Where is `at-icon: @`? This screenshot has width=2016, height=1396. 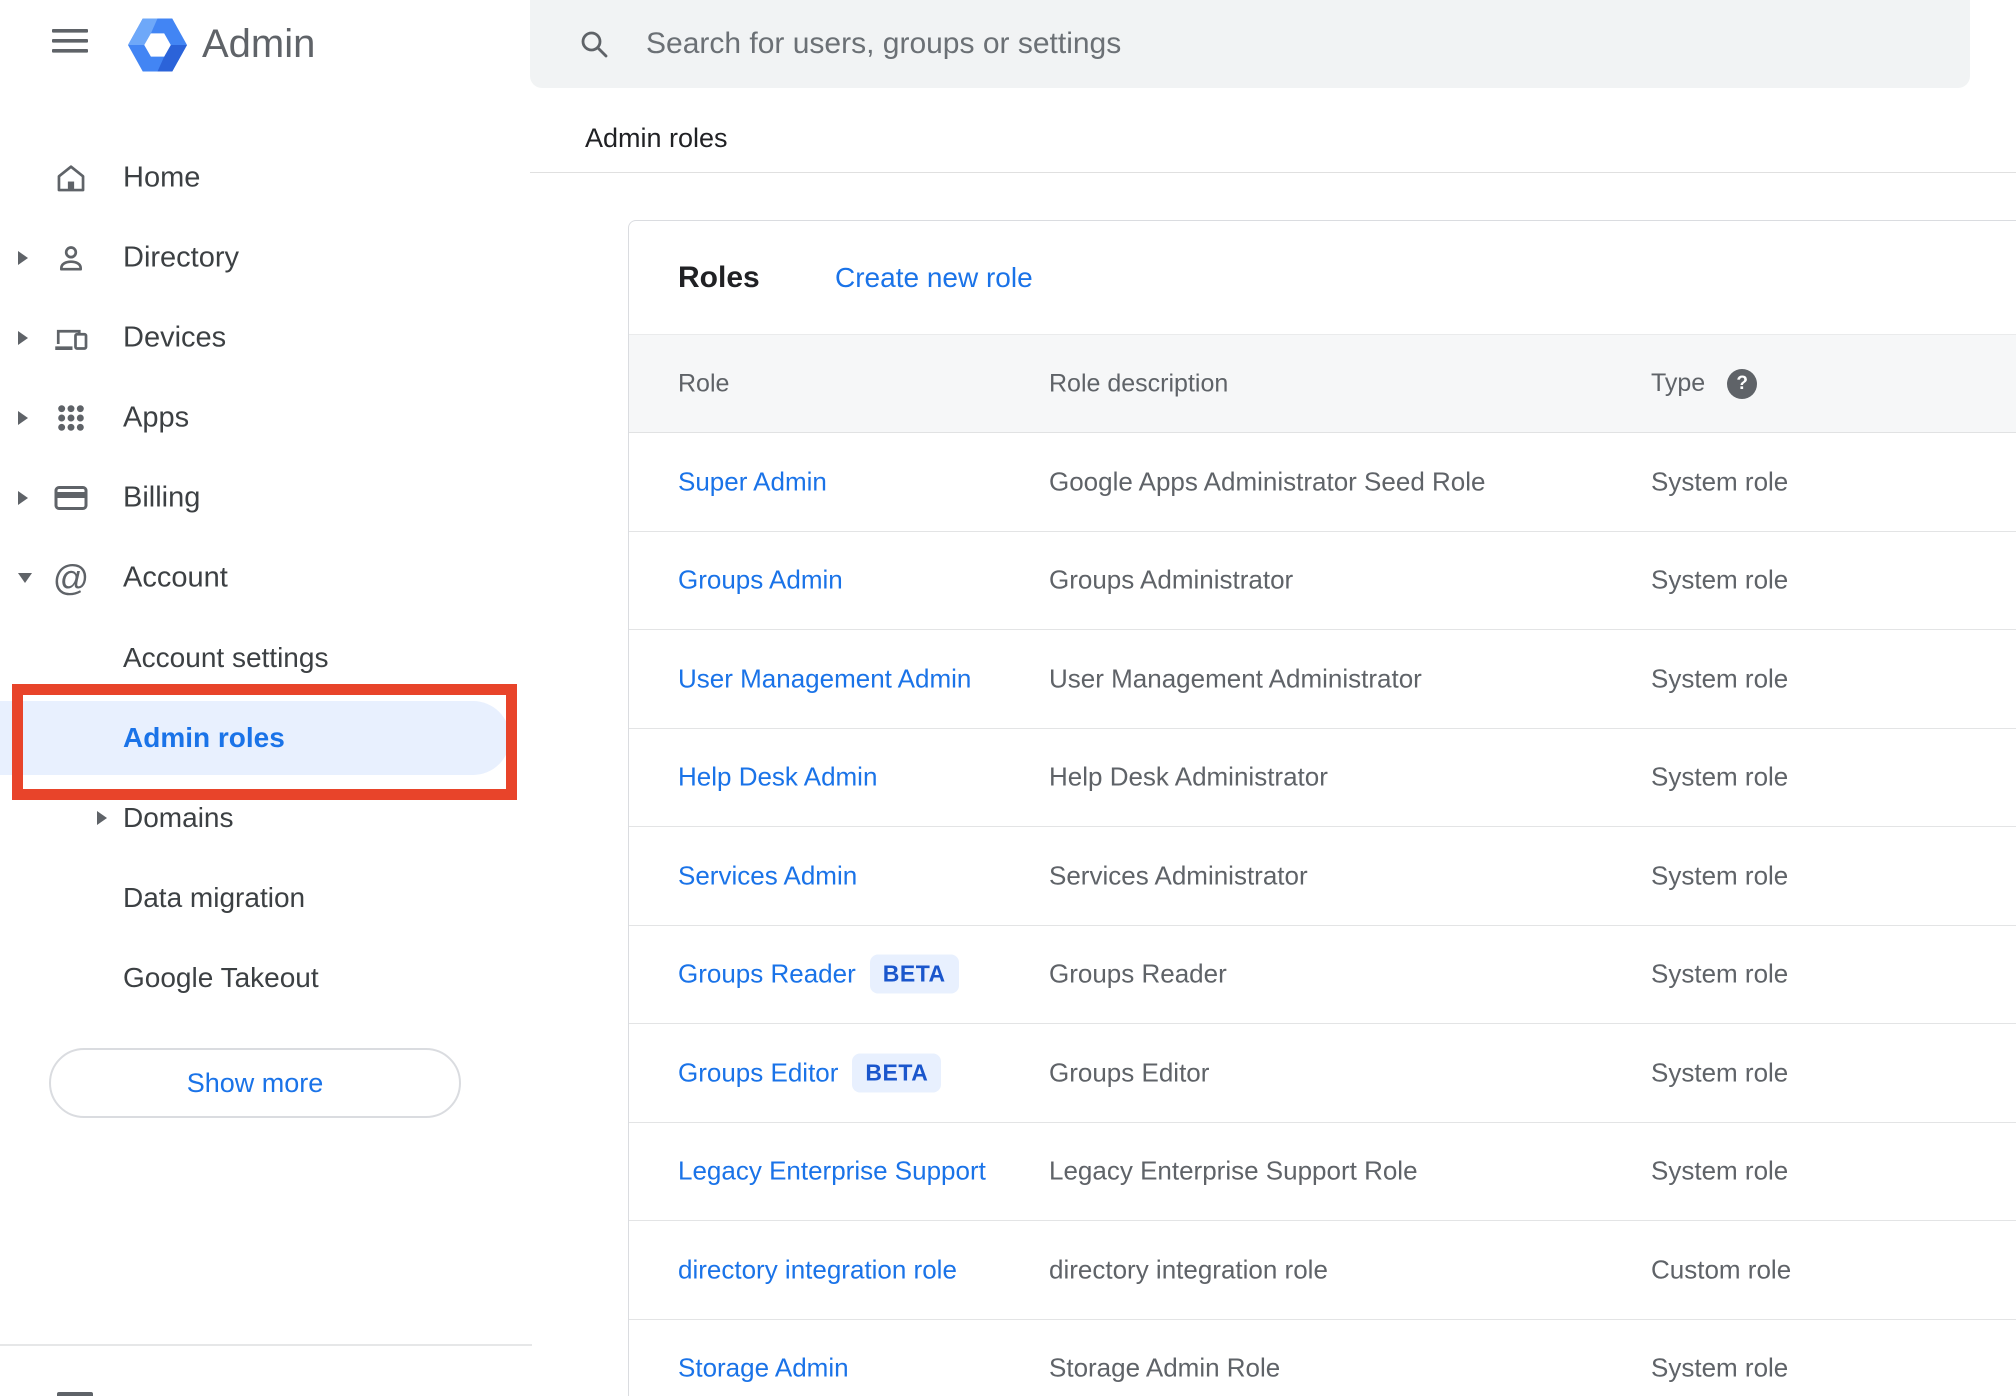 at-icon: @ is located at coordinates (71, 577).